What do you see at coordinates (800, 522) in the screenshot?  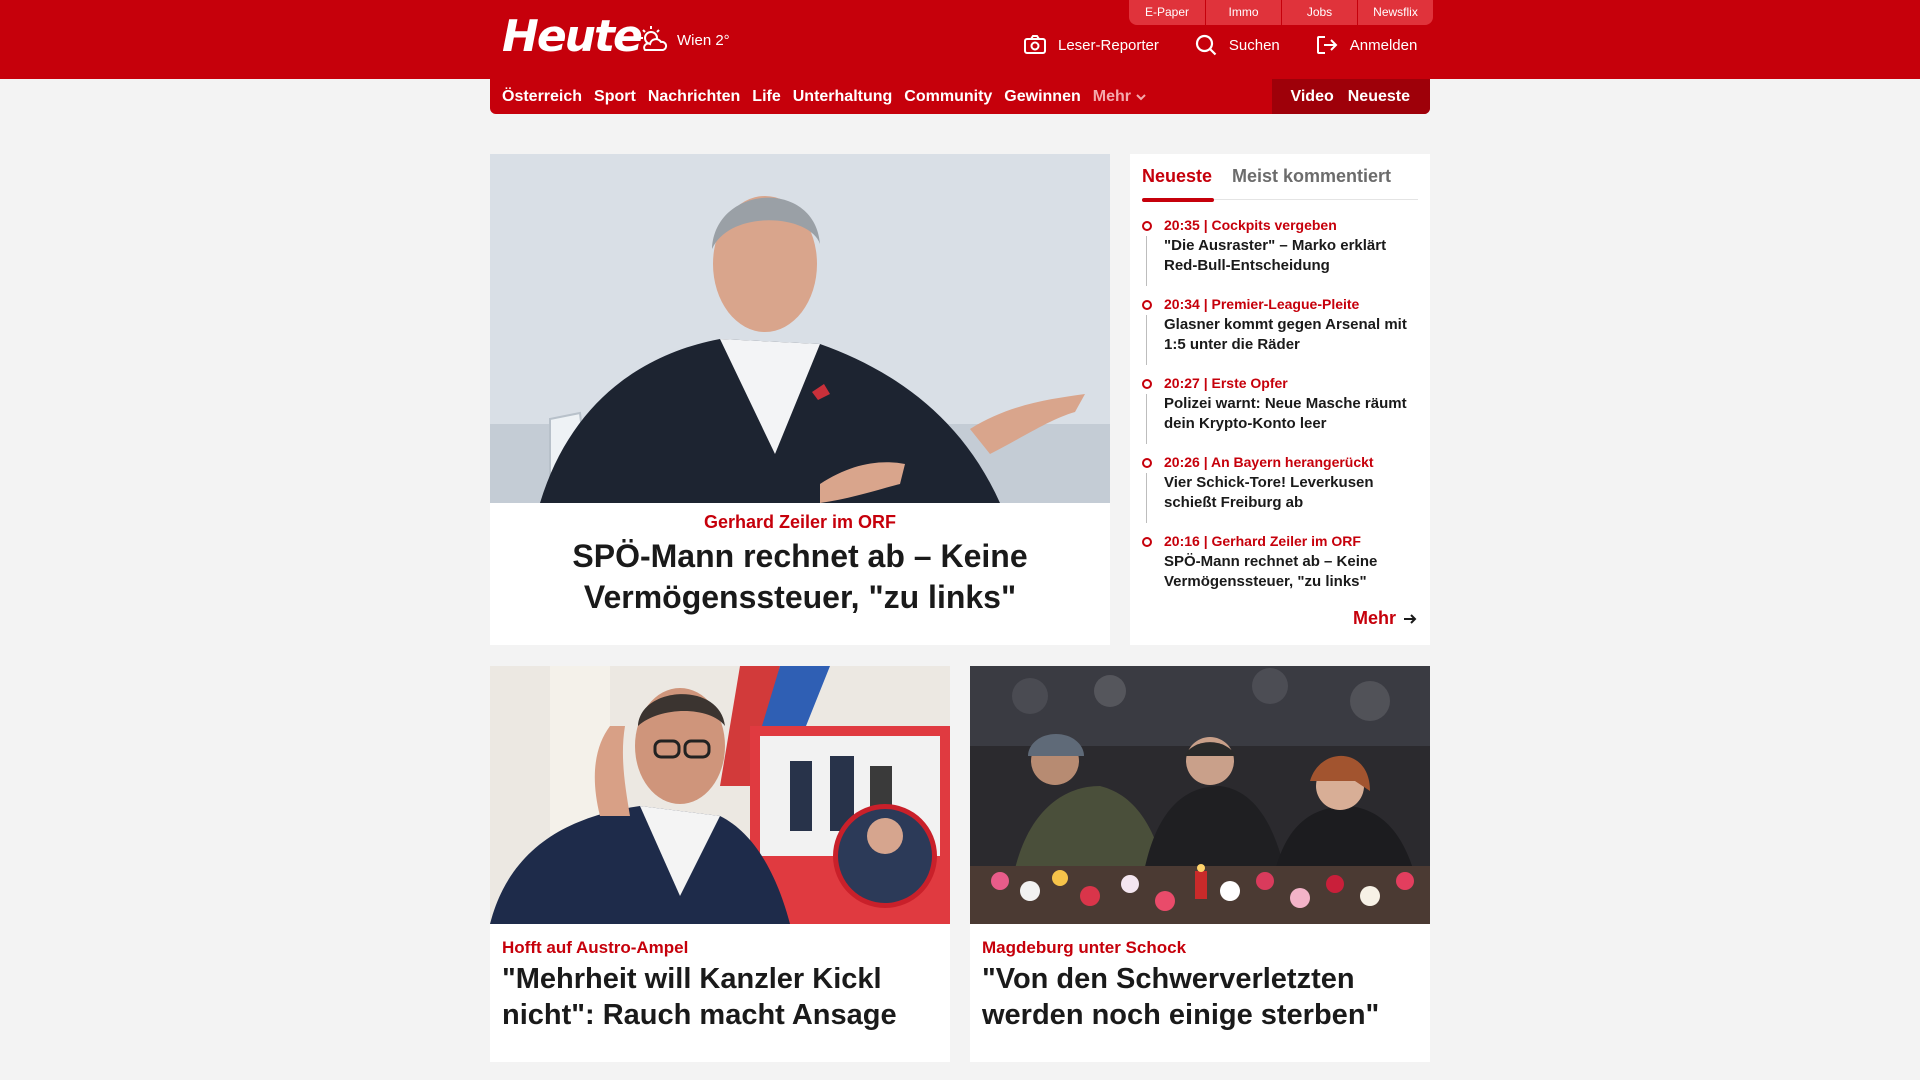 I see `lead-kicker: Gerhard Zeiler im ORF` at bounding box center [800, 522].